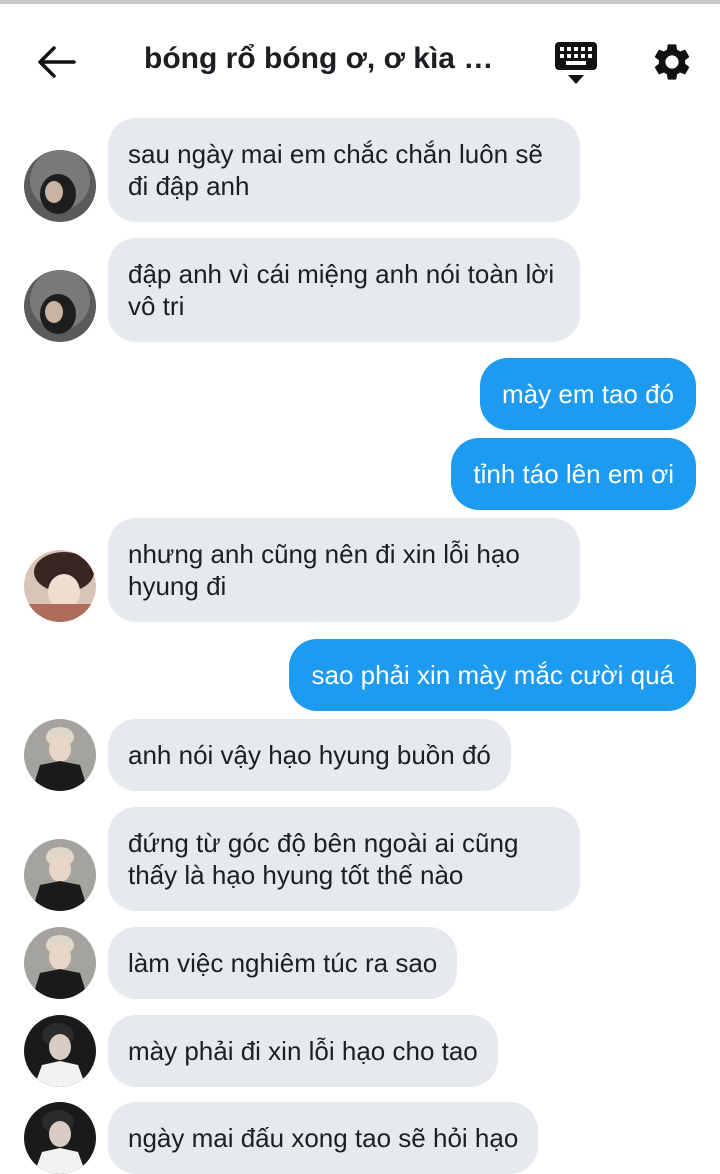 The height and width of the screenshot is (1174, 720). I want to click on message-bubble-incoming: làm việc nghiêm túc ra sao, so click(283, 963).